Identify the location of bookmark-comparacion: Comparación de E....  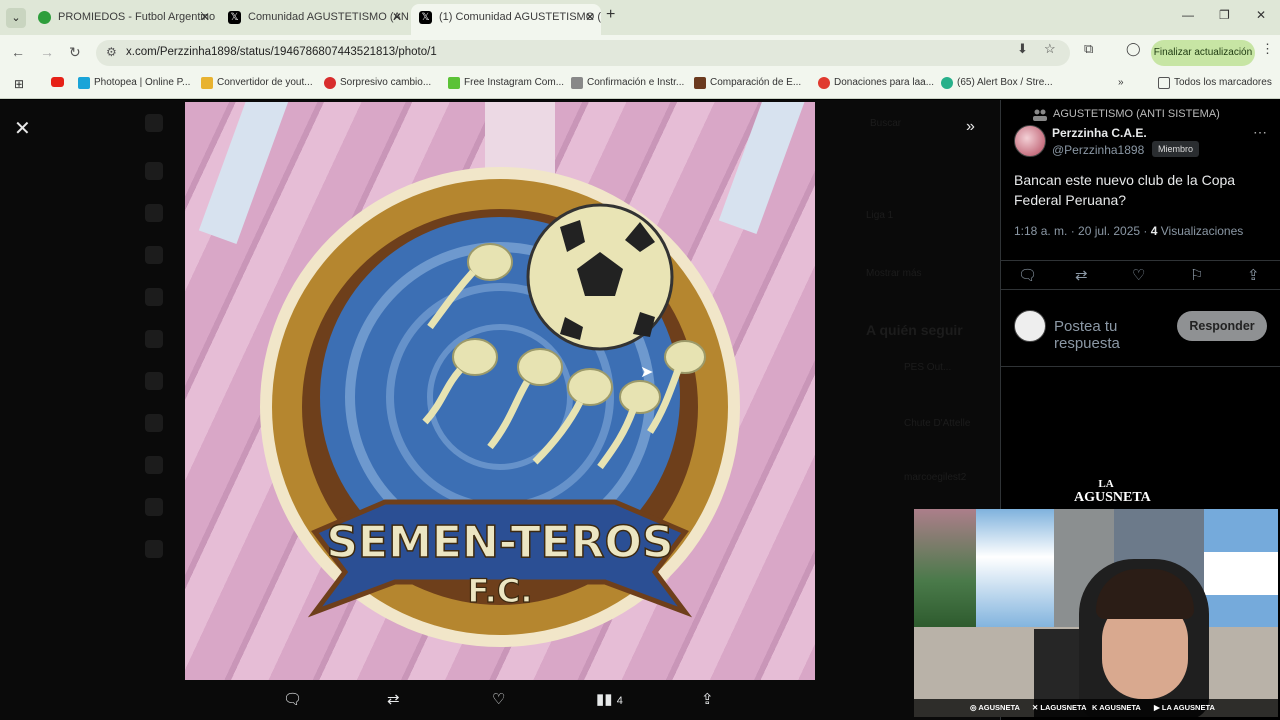
(748, 83).